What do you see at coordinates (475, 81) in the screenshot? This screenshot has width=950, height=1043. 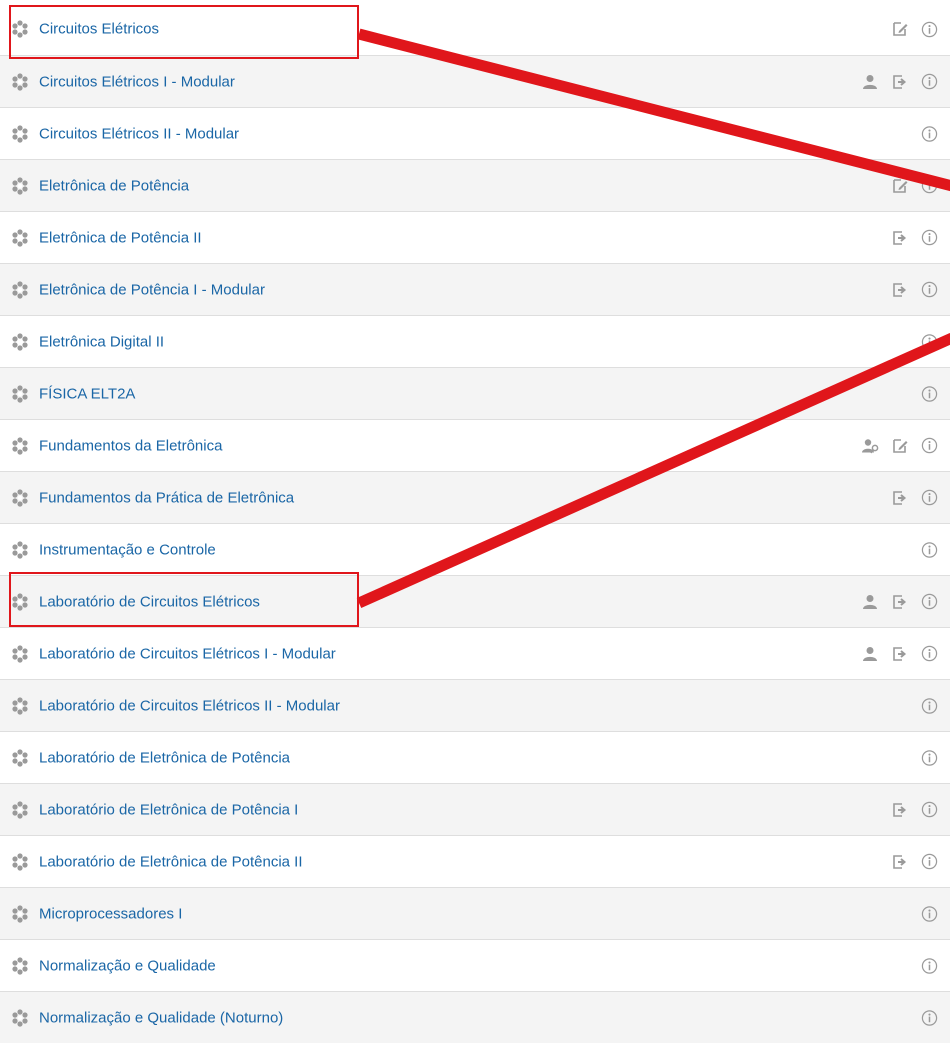 I see `course-row: Circuitos Elétricos I - Modular` at bounding box center [475, 81].